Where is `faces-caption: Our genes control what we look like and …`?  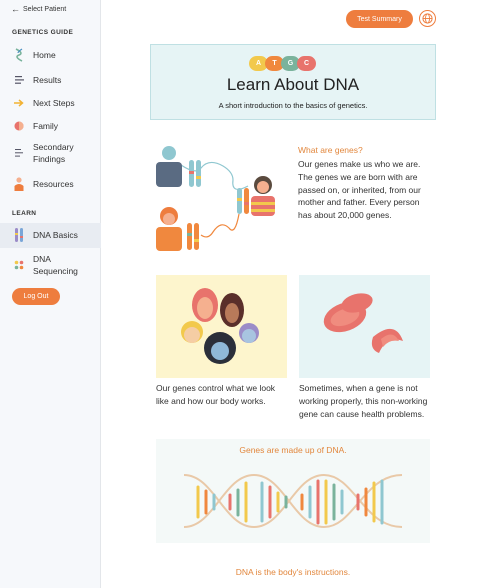 faces-caption: Our genes control what we look like and … is located at coordinates (216, 394).